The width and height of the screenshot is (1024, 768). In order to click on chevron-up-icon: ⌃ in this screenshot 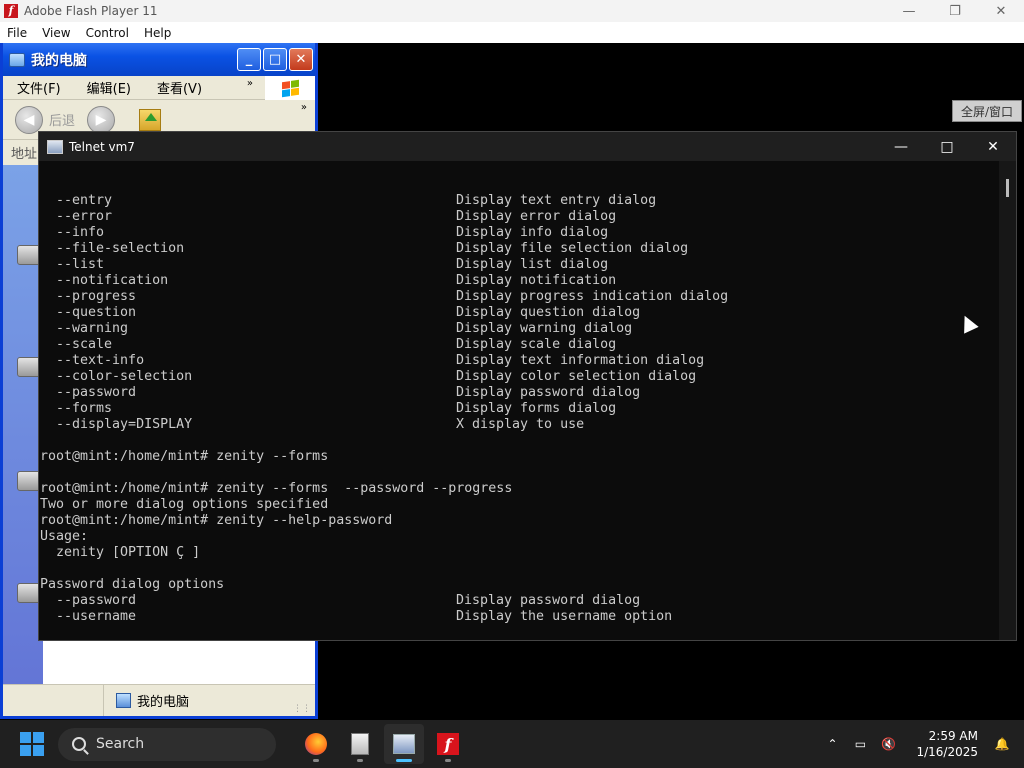, I will do `click(832, 744)`.